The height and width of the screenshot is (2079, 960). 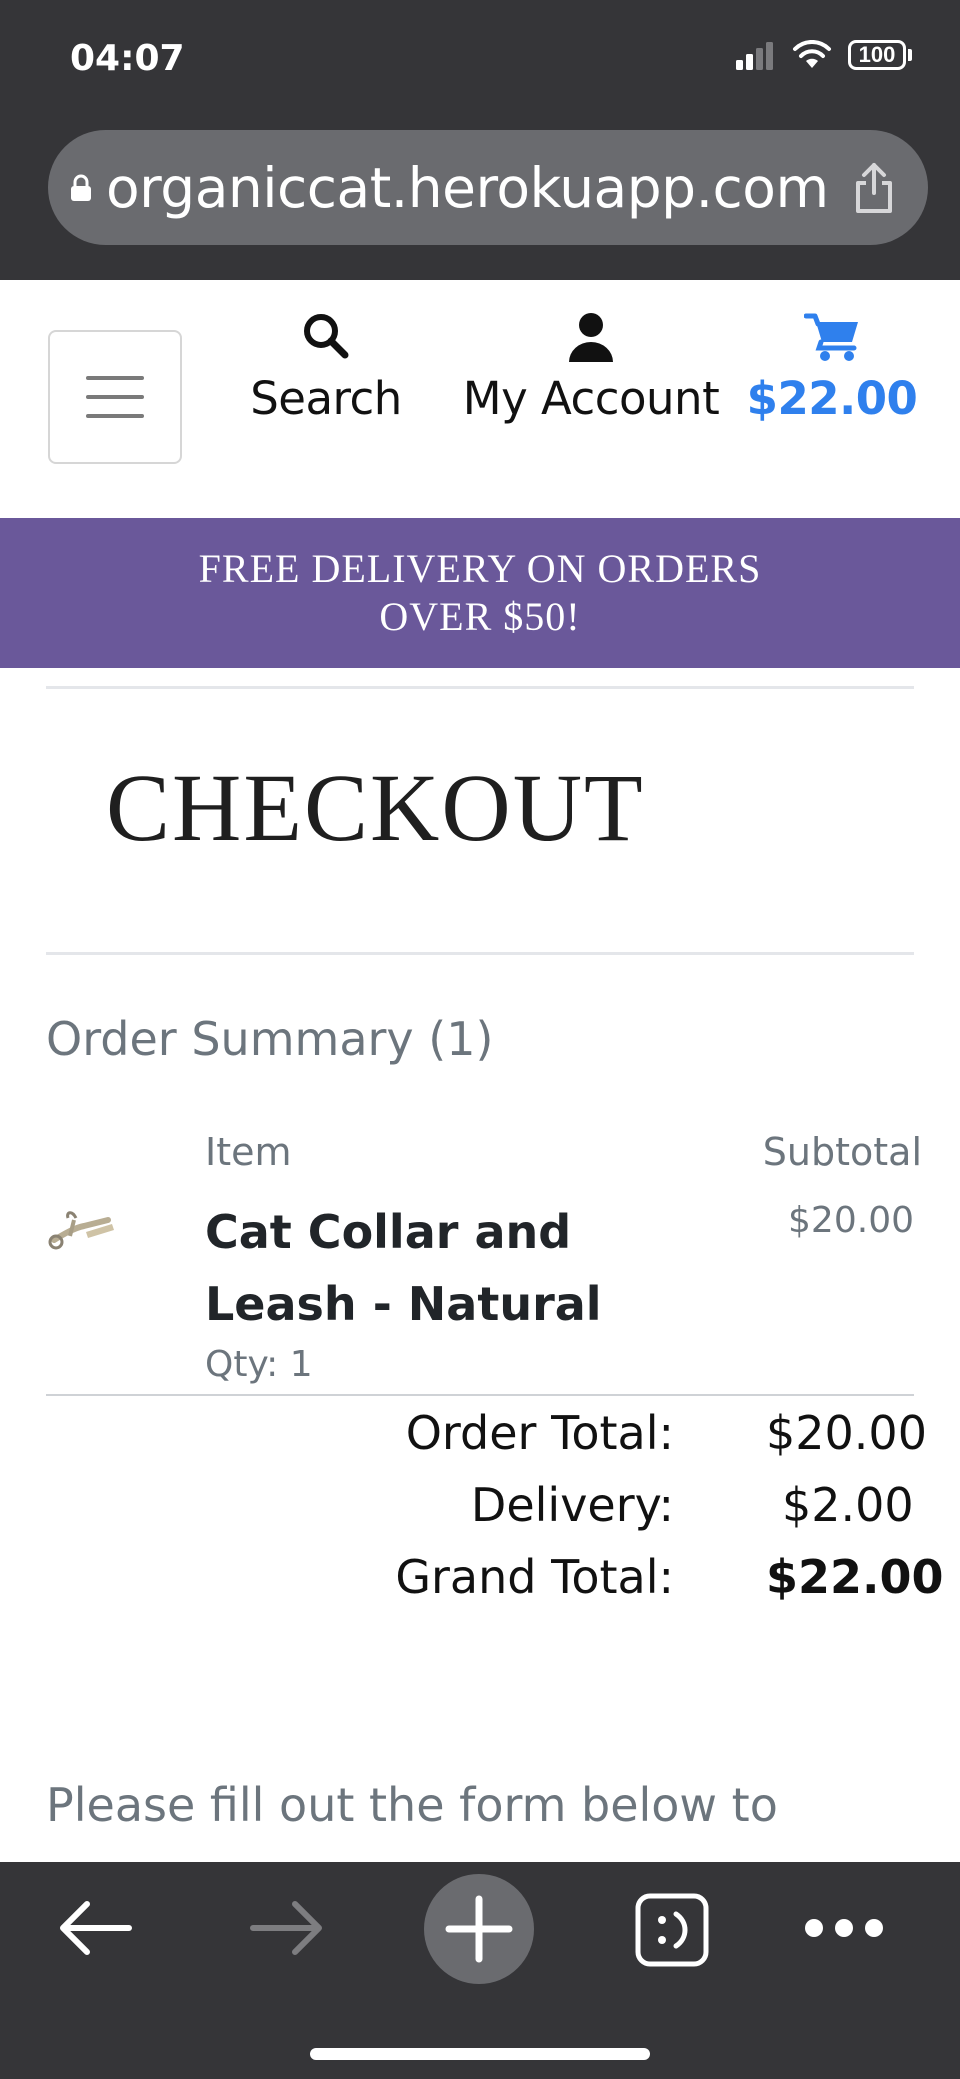 I want to click on more-icon, so click(x=844, y=1928).